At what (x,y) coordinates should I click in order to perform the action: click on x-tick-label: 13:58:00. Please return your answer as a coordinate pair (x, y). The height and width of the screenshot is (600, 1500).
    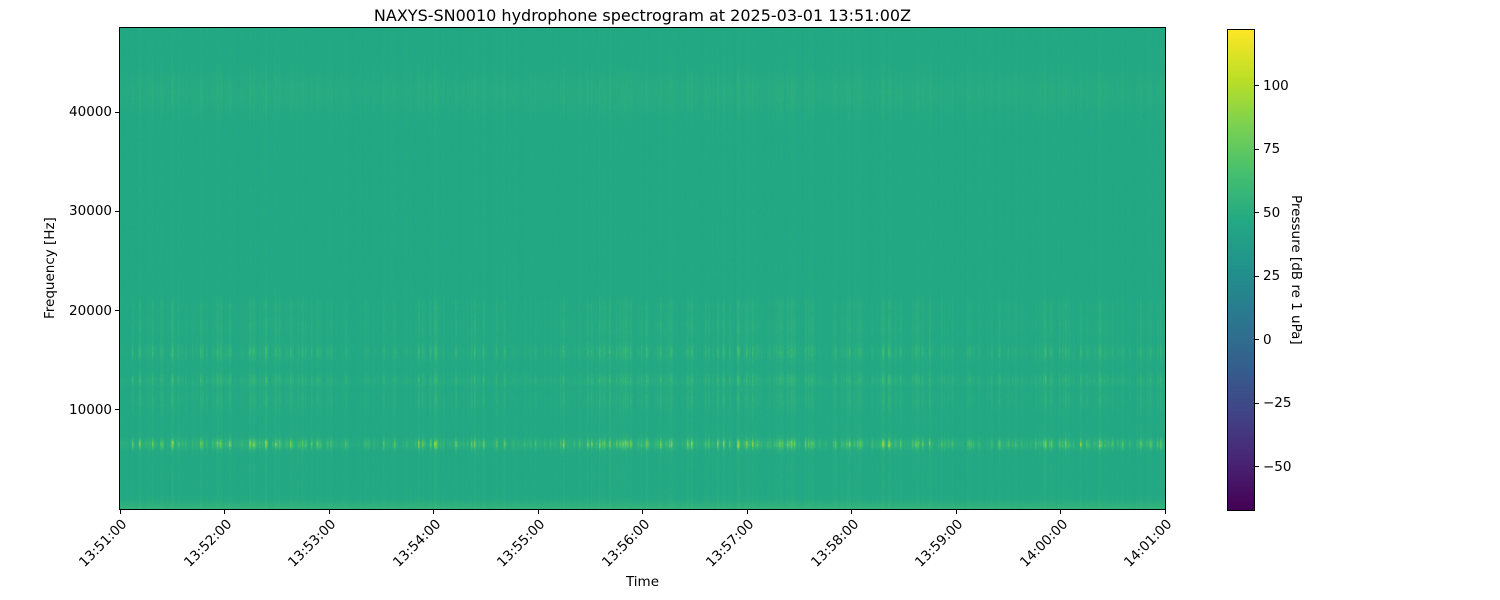
    Looking at the image, I should click on (835, 543).